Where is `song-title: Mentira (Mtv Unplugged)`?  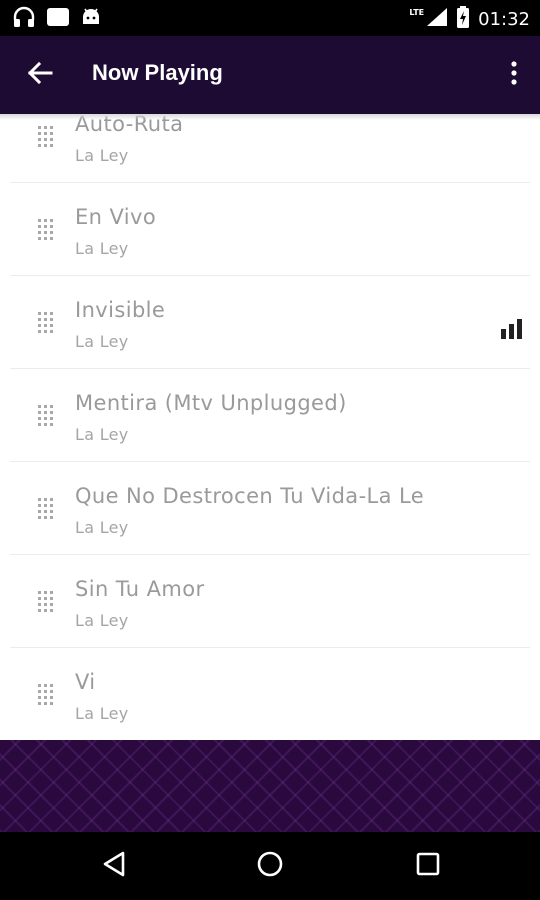 song-title: Mentira (Mtv Unplugged) is located at coordinates (211, 403).